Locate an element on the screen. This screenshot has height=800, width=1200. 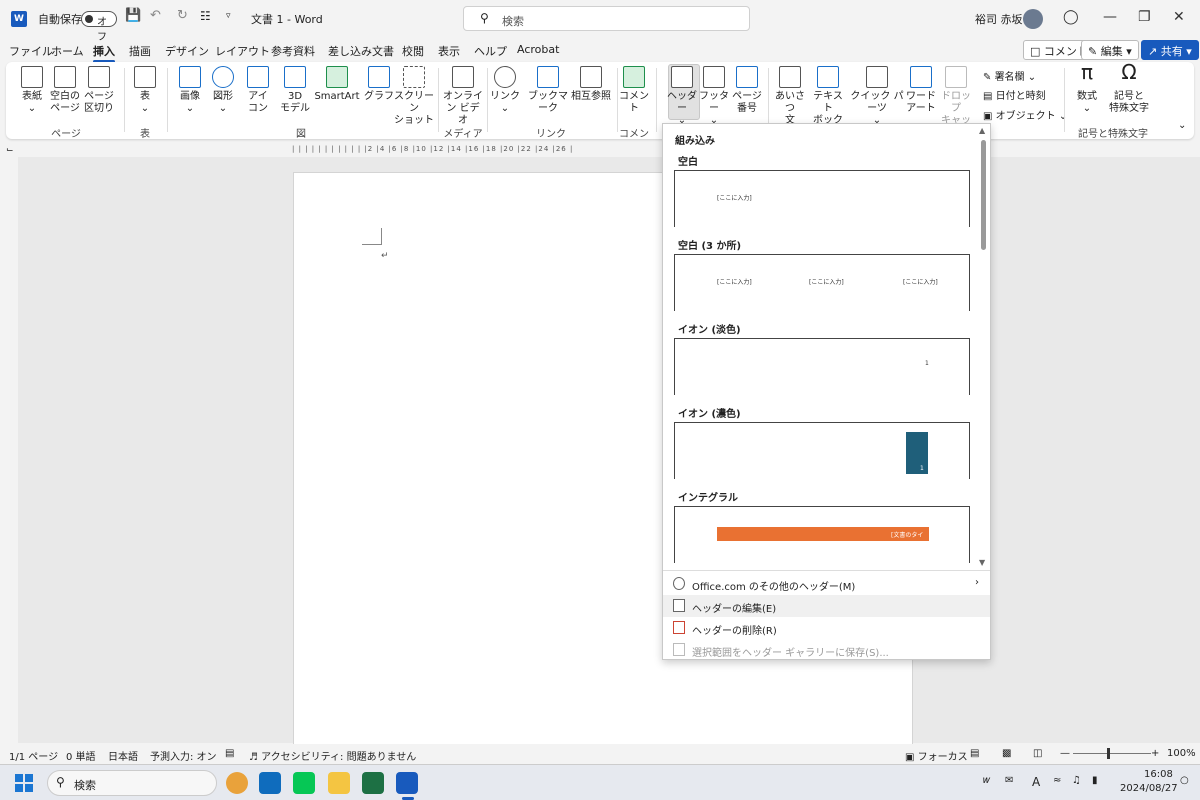
network-icon: ≈ is located at coordinates (1057, 780).